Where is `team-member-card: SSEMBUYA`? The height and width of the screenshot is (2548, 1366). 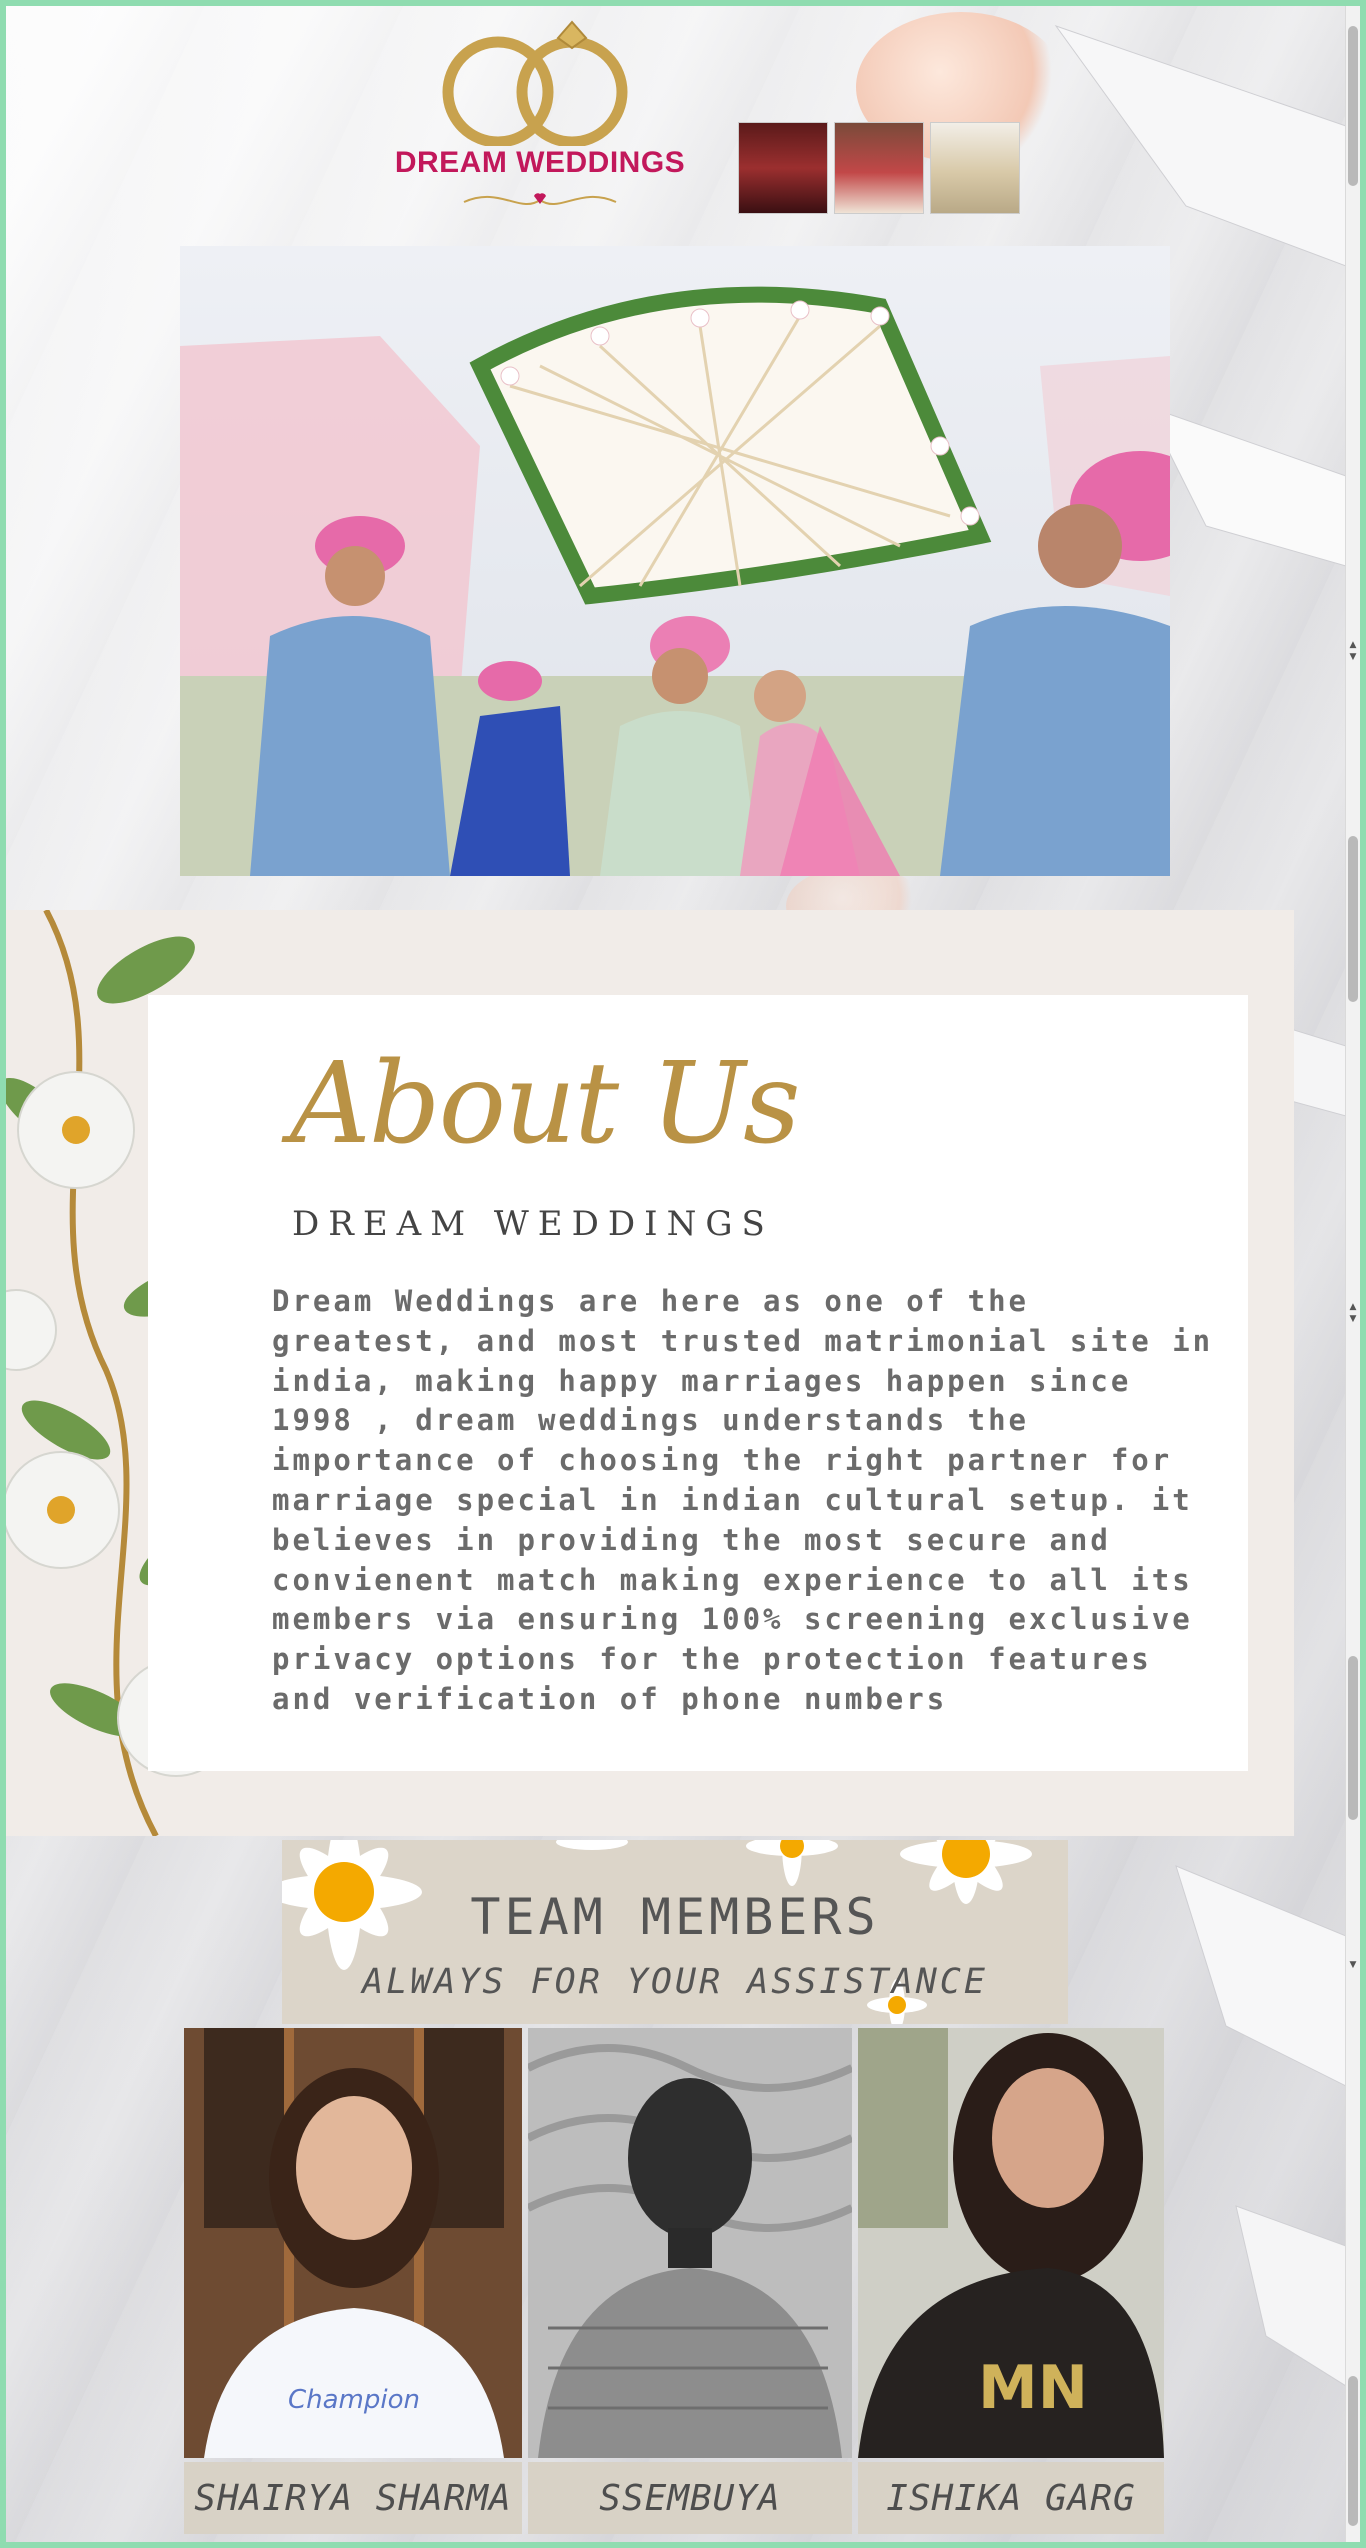 team-member-card: SSEMBUYA is located at coordinates (690, 2282).